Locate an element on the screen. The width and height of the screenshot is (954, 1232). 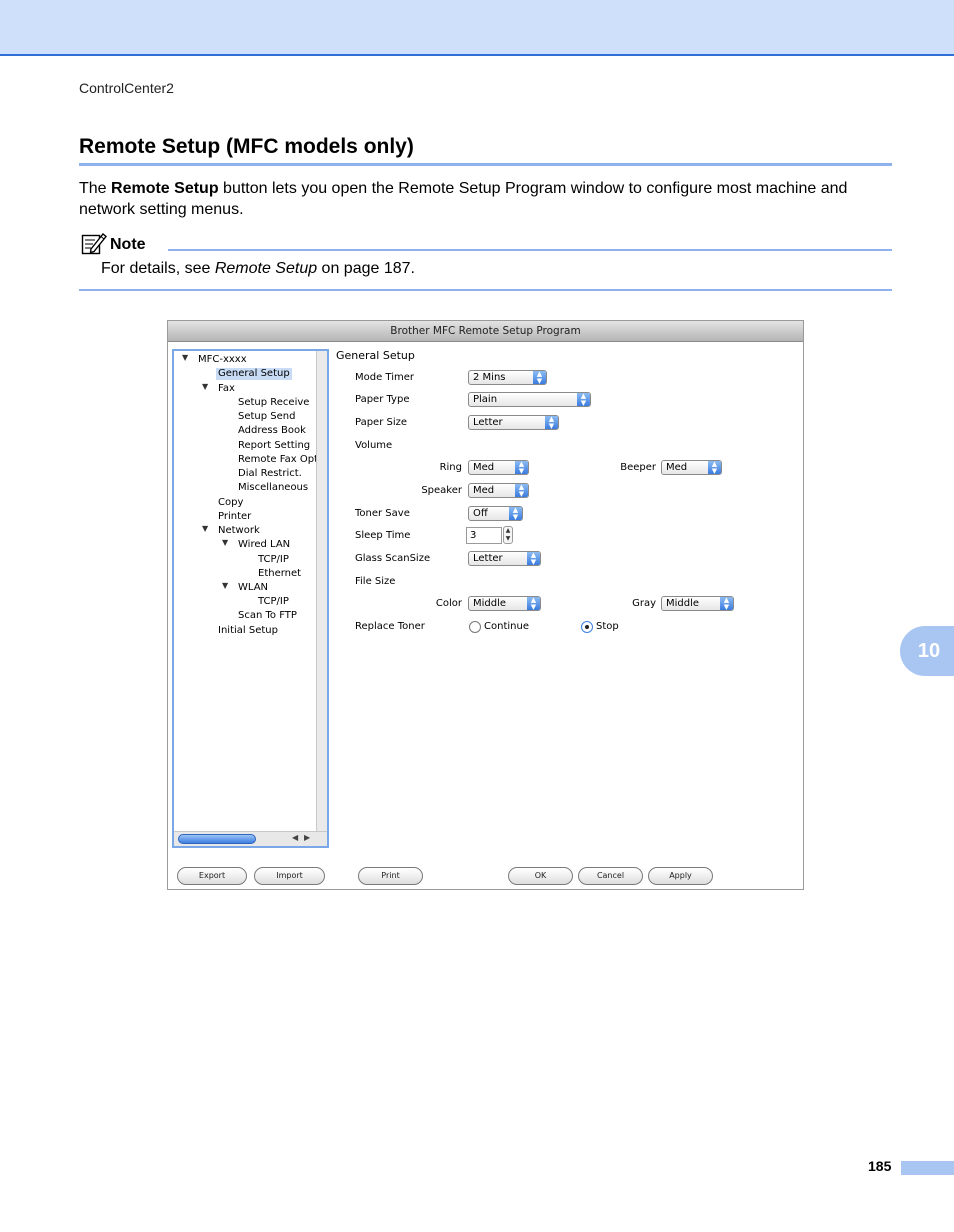
sleep-time-label: Sleep Time is located at coordinates (383, 535).